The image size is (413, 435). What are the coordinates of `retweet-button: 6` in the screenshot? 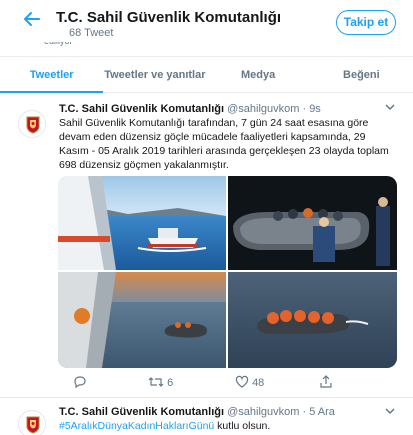 It's located at (160, 382).